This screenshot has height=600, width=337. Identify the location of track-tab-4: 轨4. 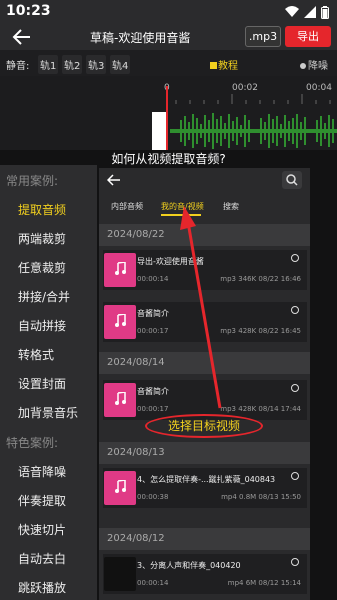
(120, 64).